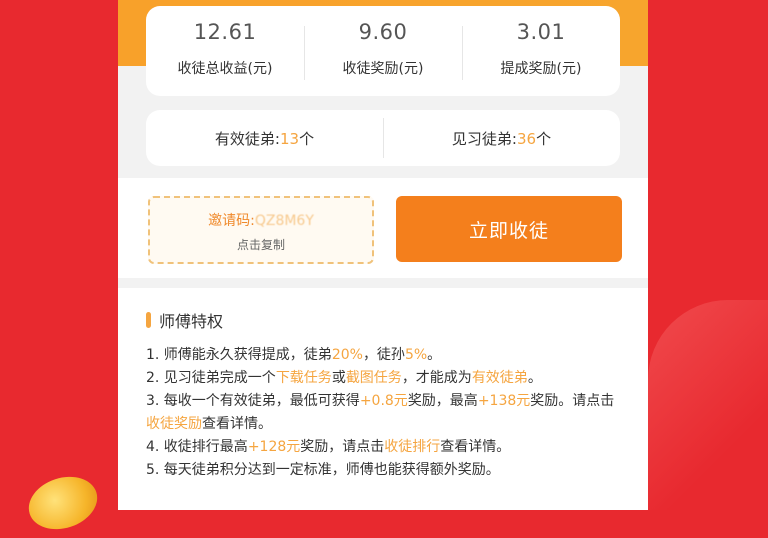 Image resolution: width=768 pixels, height=538 pixels. What do you see at coordinates (383, 228) in the screenshot?
I see `invite-card: 邀请码:QZ8M6Y 点击复制 立即收徒` at bounding box center [383, 228].